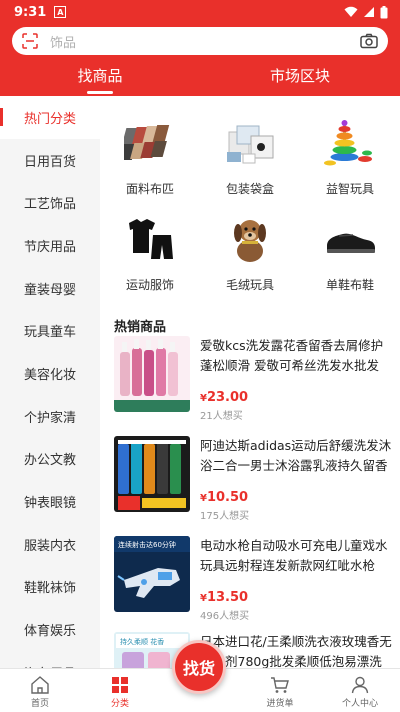 The width and height of the screenshot is (400, 712). I want to click on tab-market-block: 市场区块, so click(300, 78).